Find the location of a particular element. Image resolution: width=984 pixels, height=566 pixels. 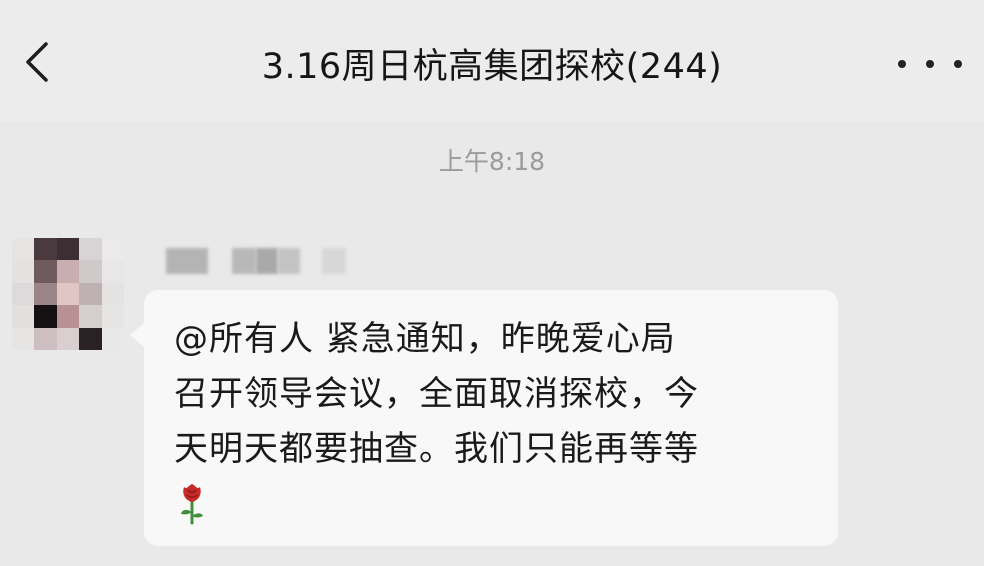

message-timestamp: 上午8:18 is located at coordinates (492, 161).